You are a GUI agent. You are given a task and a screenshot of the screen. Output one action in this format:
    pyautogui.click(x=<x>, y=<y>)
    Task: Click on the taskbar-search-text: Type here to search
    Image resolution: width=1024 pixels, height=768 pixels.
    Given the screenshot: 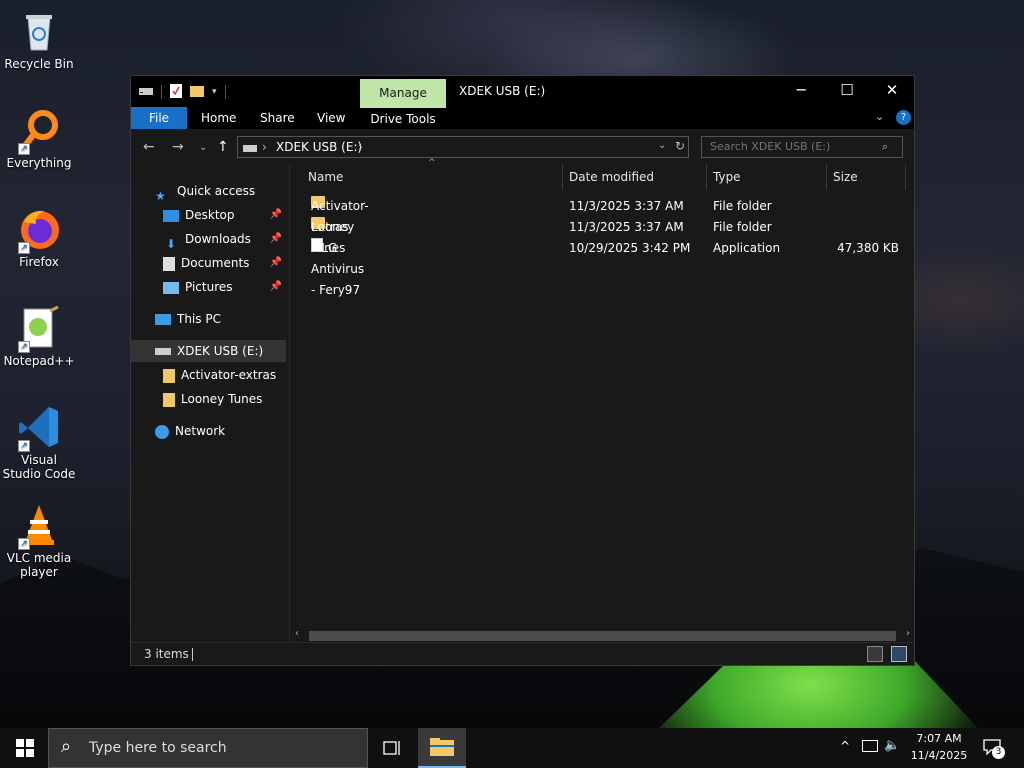 What is the action you would take?
    pyautogui.click(x=158, y=748)
    